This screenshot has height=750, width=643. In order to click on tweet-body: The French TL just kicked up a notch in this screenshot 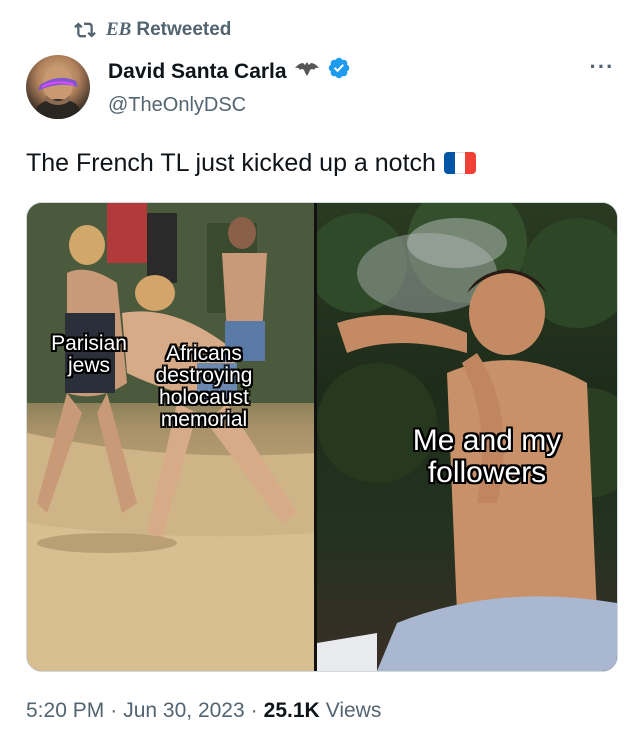, I will do `click(231, 163)`.